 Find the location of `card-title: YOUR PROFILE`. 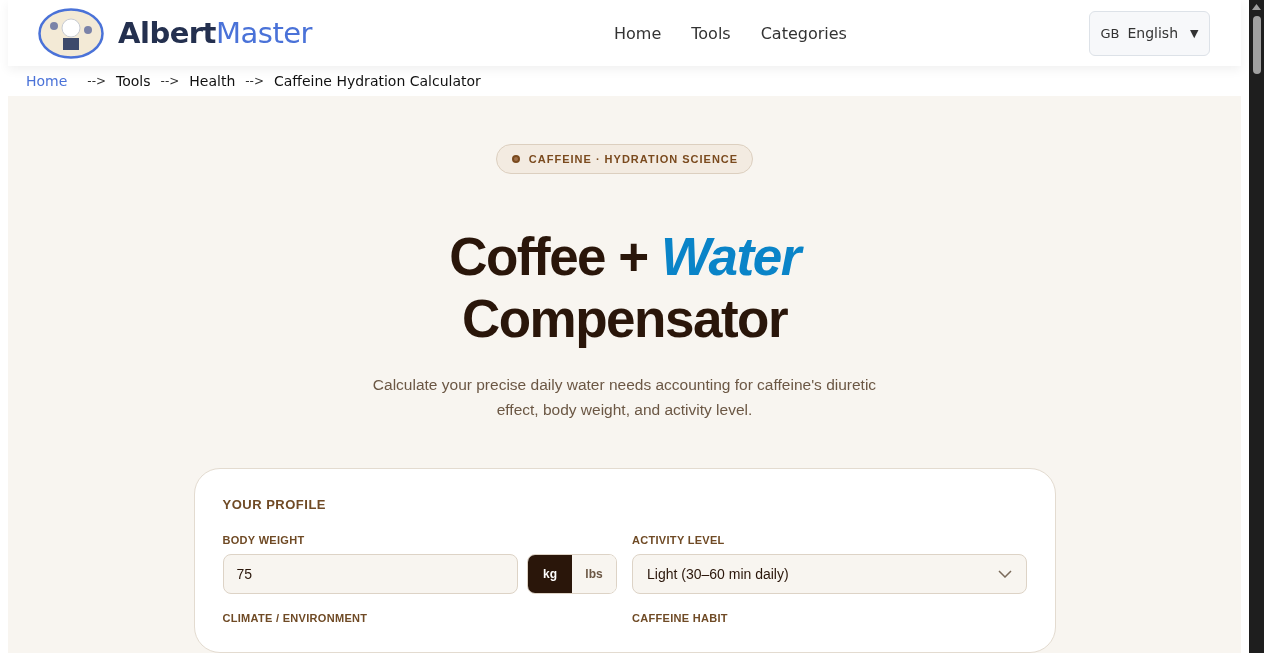

card-title: YOUR PROFILE is located at coordinates (274, 504).